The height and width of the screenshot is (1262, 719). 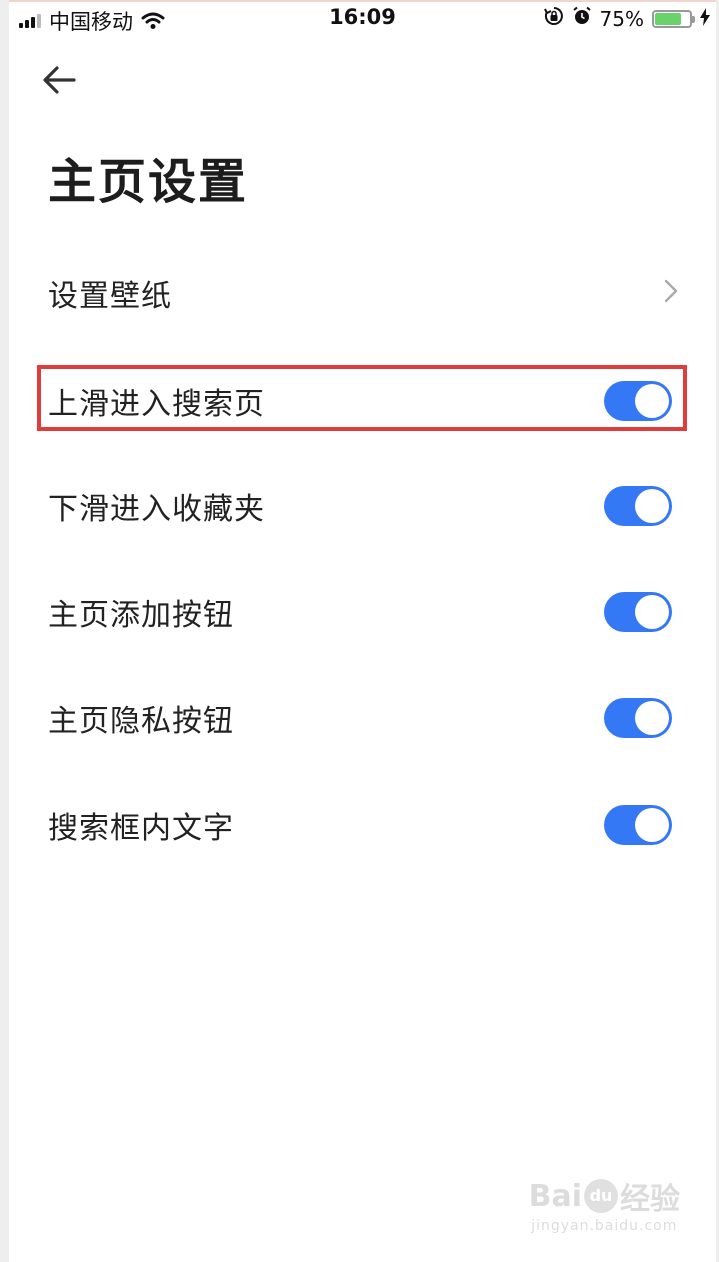 What do you see at coordinates (362, 718) in the screenshot?
I see `setting-home-privacy-button: 主页隐私按钮` at bounding box center [362, 718].